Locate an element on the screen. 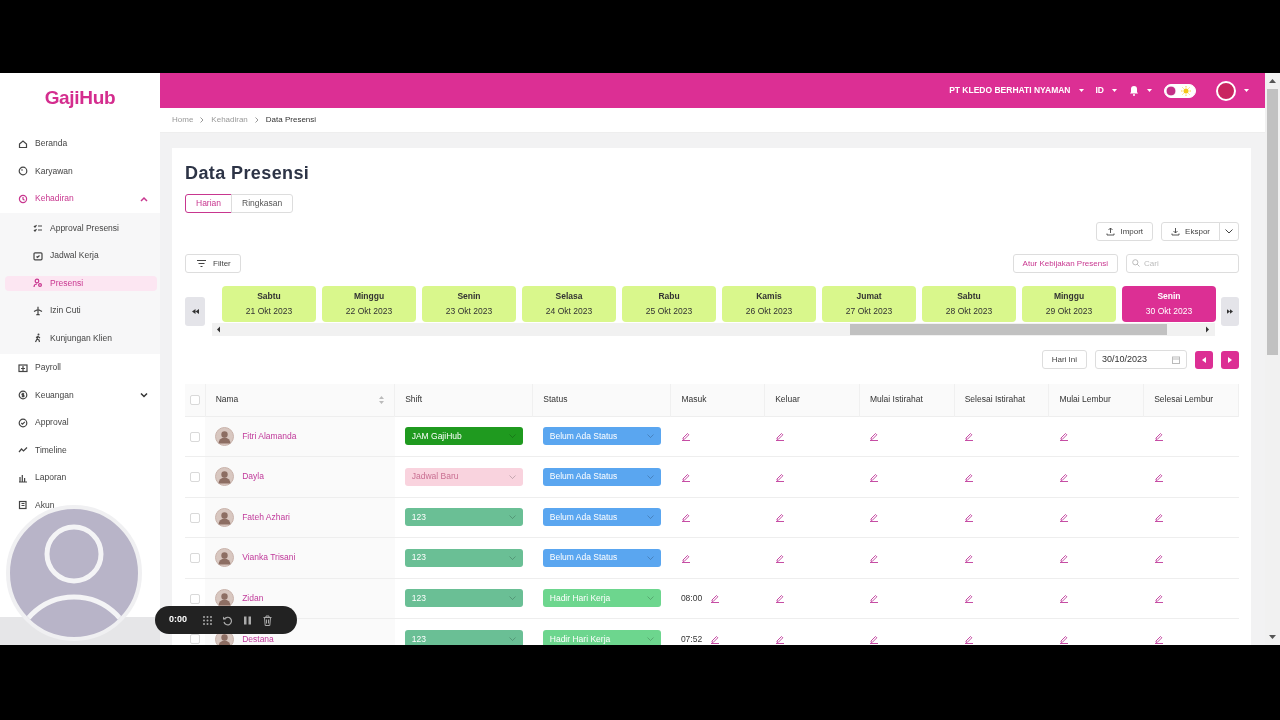 This screenshot has width=1280, height=720. column-header: Mulai Istirahat is located at coordinates (896, 399).